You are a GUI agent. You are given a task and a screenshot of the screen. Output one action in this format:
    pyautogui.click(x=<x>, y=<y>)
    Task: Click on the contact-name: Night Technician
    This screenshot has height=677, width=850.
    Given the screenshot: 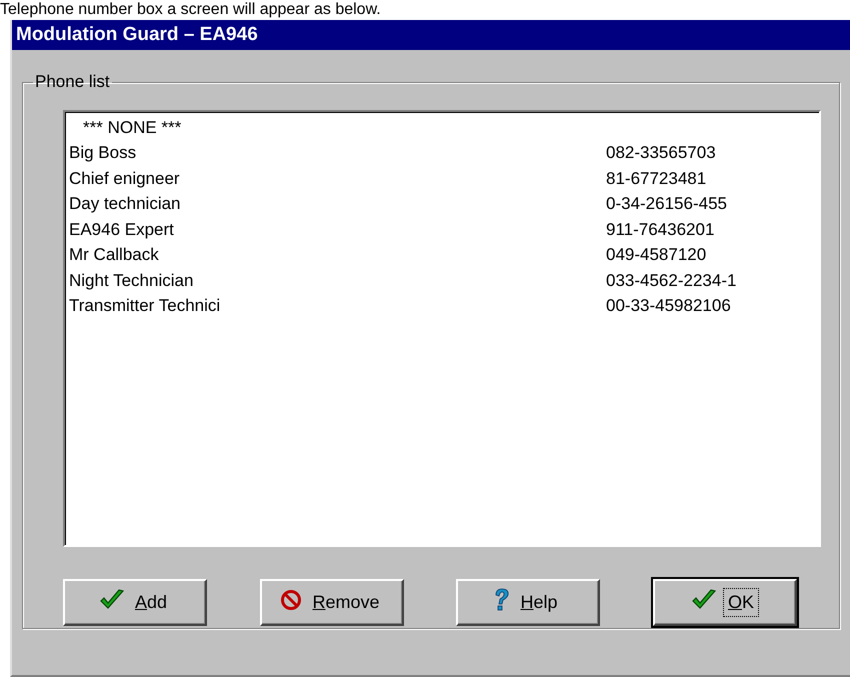 What is the action you would take?
    pyautogui.click(x=131, y=280)
    